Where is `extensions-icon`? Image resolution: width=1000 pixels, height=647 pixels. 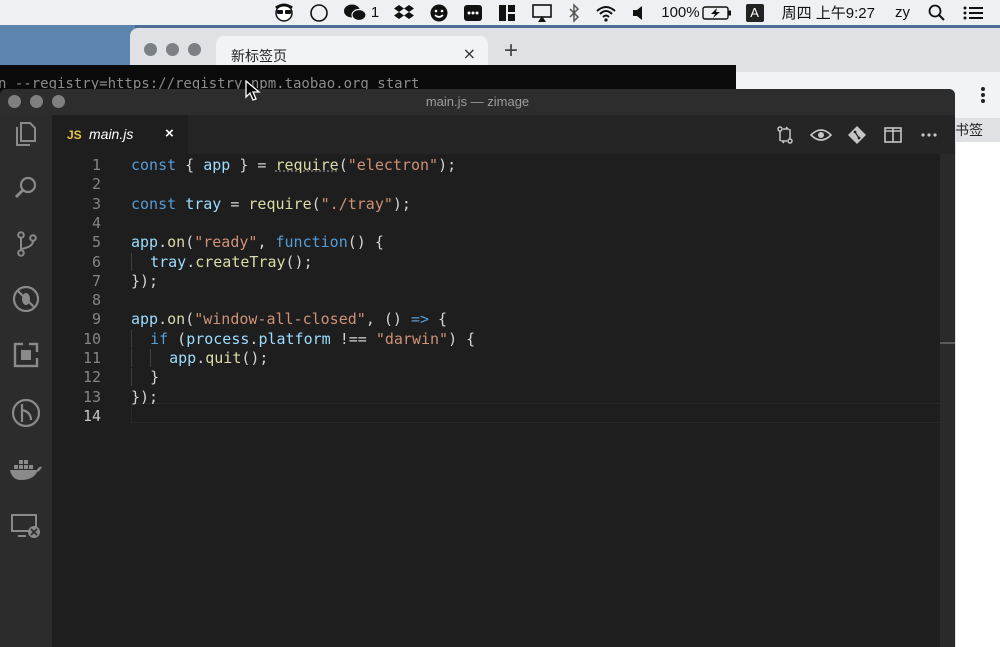
extensions-icon is located at coordinates (26, 355).